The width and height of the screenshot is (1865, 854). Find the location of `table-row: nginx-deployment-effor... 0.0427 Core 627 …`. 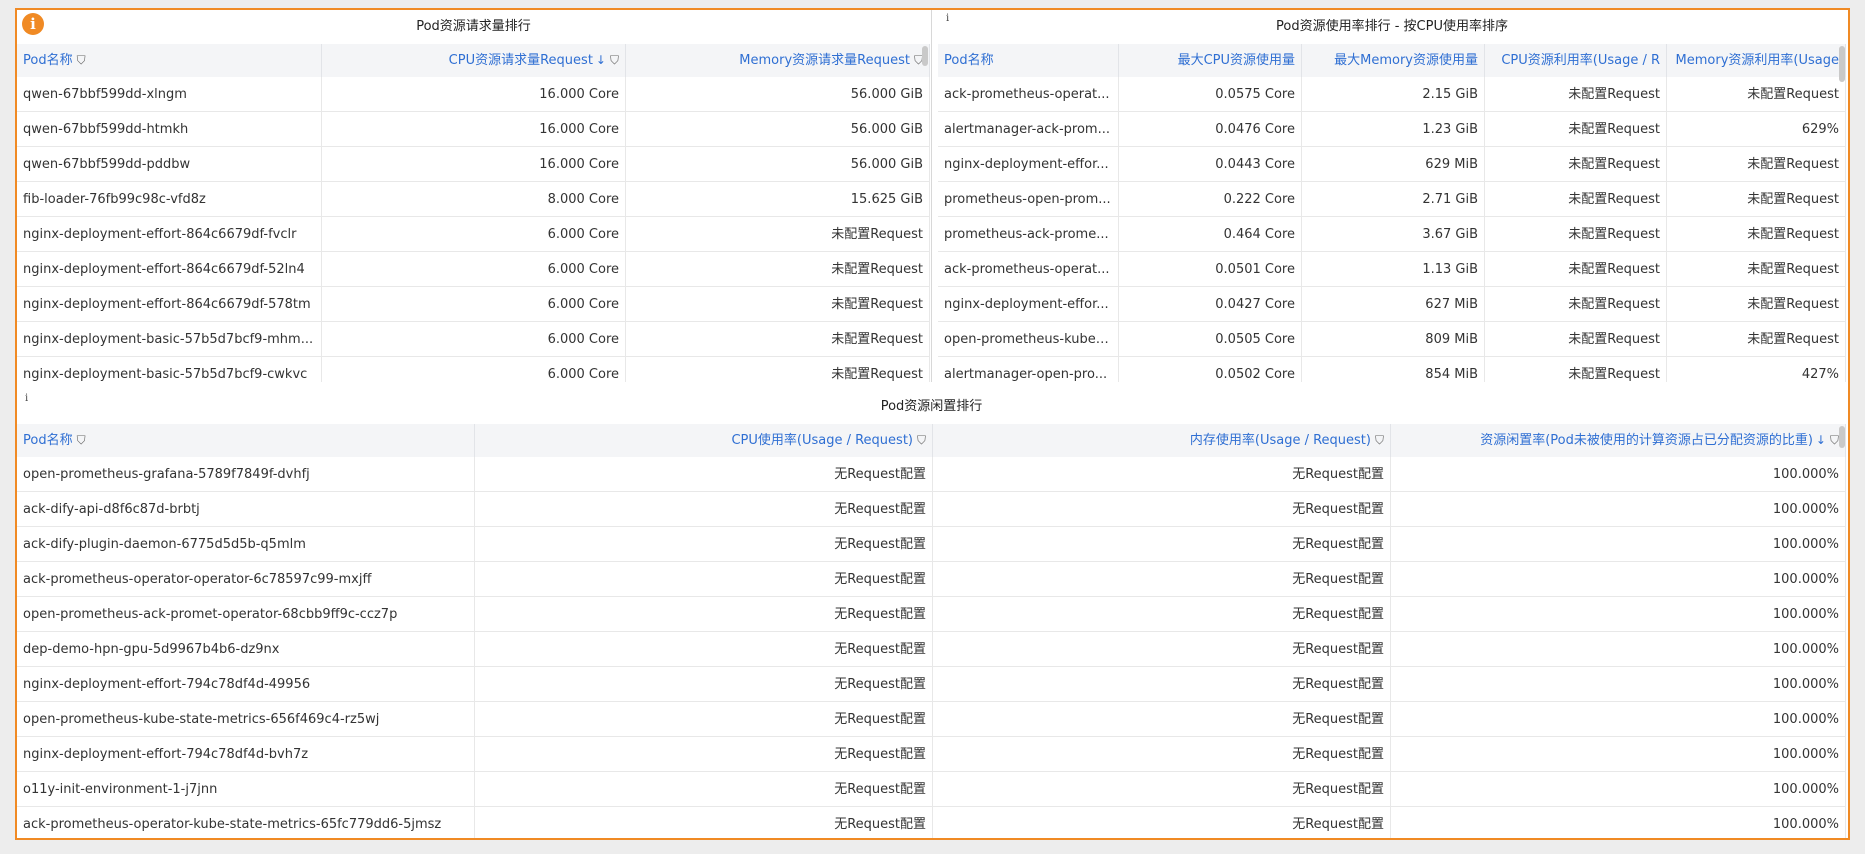

table-row: nginx-deployment-effor... 0.0427 Core 627 … is located at coordinates (1392, 304).